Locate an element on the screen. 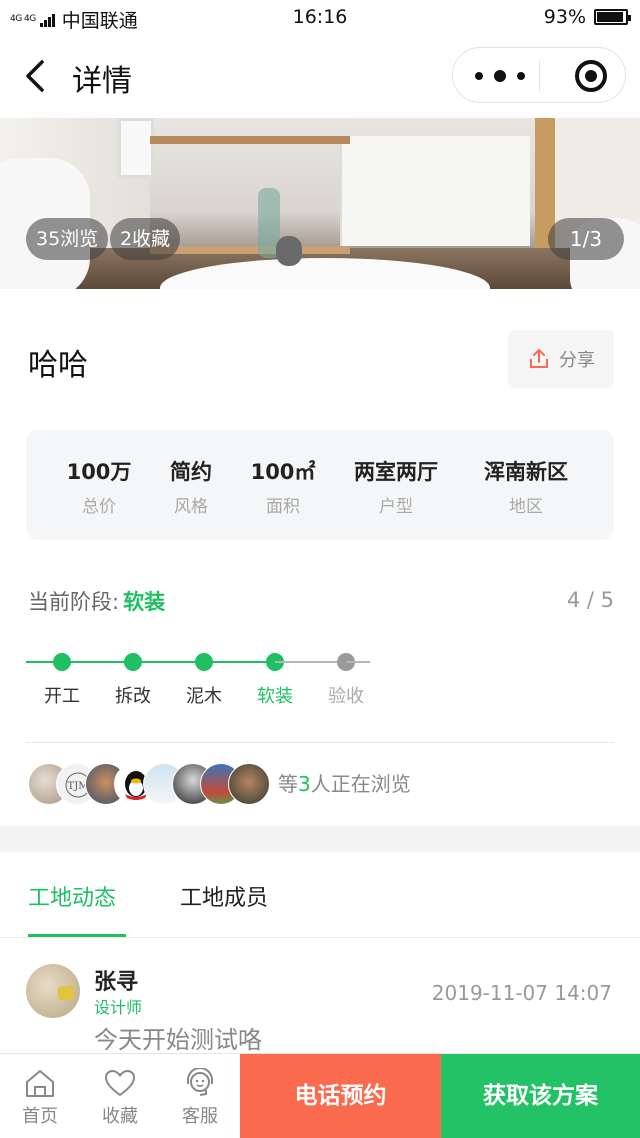 The height and width of the screenshot is (1138, 640). bottom-service-button: 客服 is located at coordinates (200, 1098).